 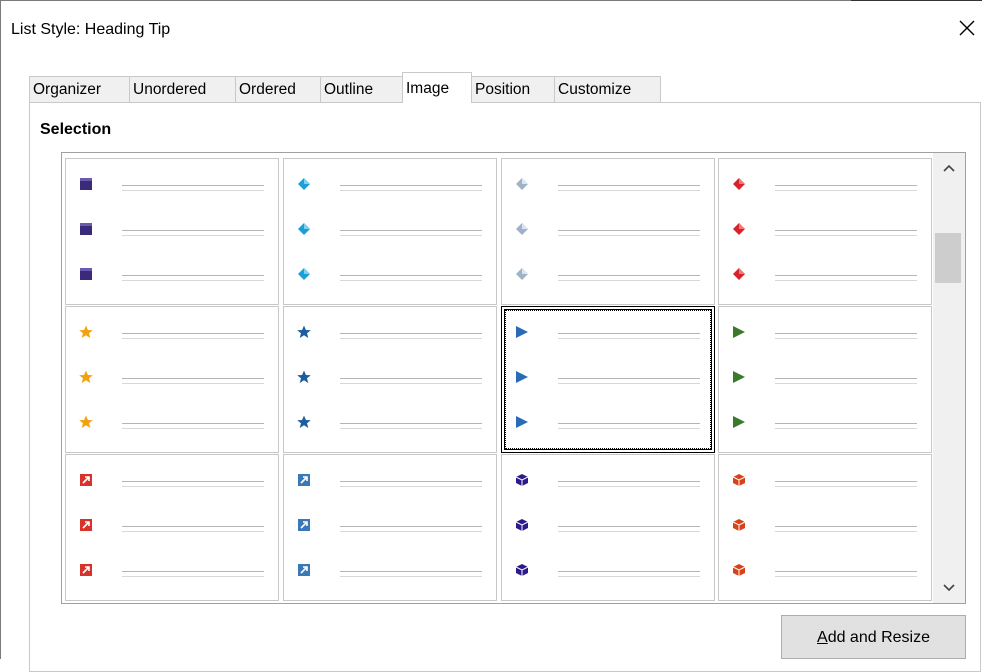 I want to click on gallery-cell-triangle-green, so click(x=825, y=379).